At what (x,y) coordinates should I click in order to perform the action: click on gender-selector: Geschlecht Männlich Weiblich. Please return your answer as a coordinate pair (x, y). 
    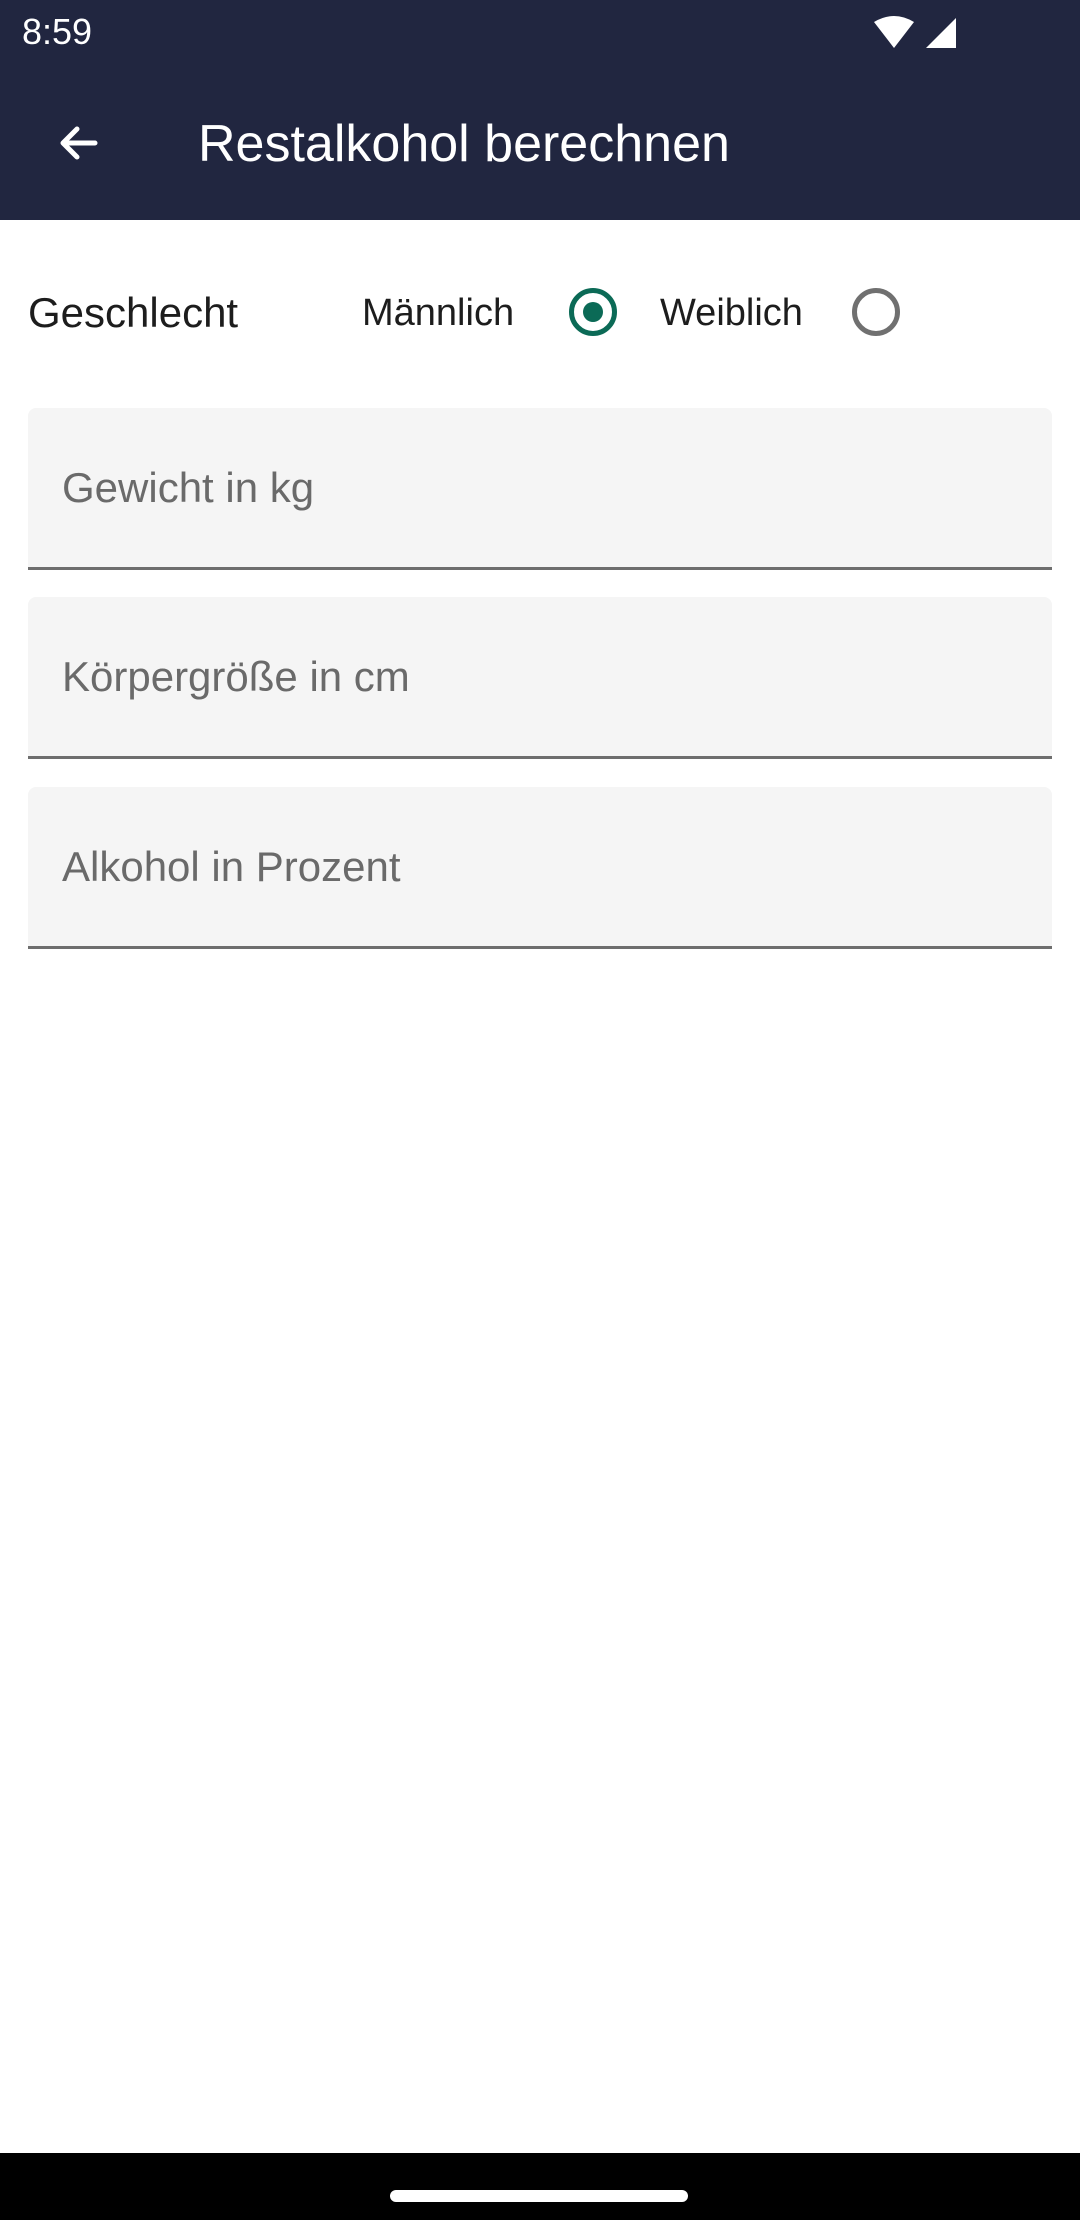
    Looking at the image, I should click on (540, 312).